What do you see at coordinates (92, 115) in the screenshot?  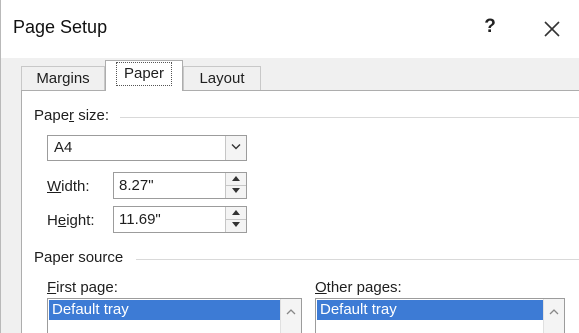 I see `paper-size-label-suffix: size:` at bounding box center [92, 115].